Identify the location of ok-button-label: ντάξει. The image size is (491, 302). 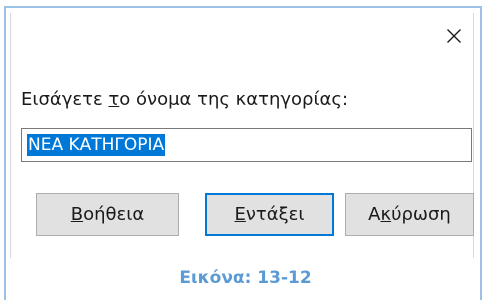
(275, 214).